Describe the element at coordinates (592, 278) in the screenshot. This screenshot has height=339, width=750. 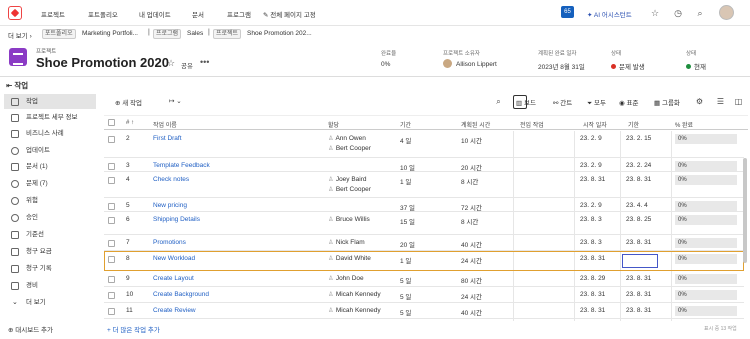
I see `task-start-date: 23. 8. 29` at that location.